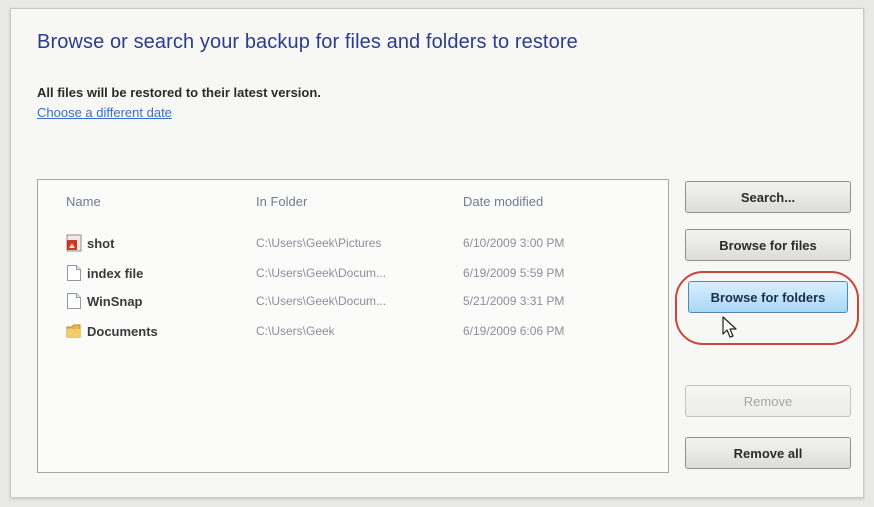 The width and height of the screenshot is (874, 507). Describe the element at coordinates (514, 243) in the screenshot. I see `row-date: 6/10/2009 3:00 PM` at that location.